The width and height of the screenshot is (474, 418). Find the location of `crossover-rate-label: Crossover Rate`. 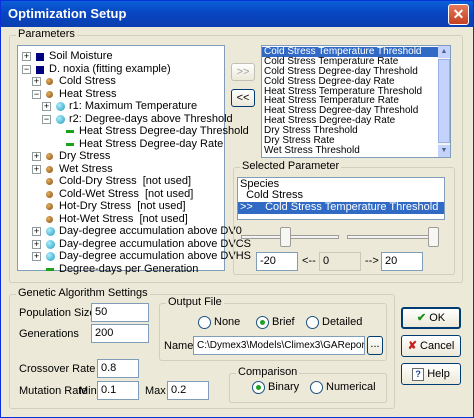

crossover-rate-label: Crossover Rate is located at coordinates (57, 369).